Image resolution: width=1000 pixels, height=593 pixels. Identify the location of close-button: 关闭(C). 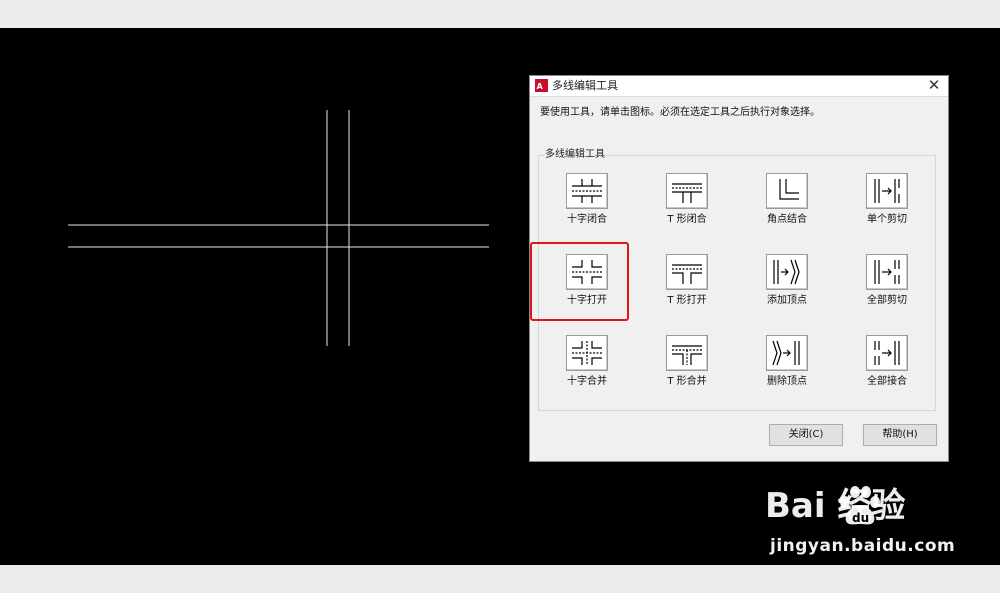
(806, 435).